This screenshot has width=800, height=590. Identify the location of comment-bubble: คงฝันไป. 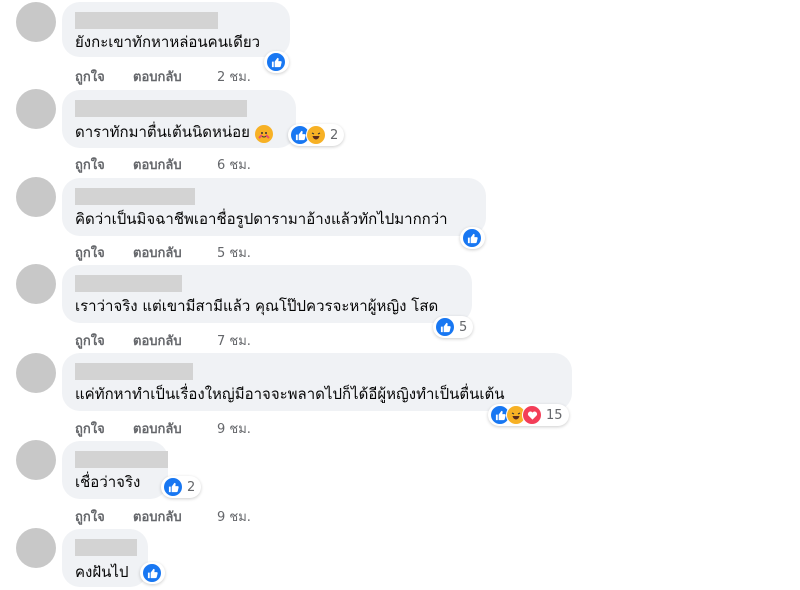
(105, 558).